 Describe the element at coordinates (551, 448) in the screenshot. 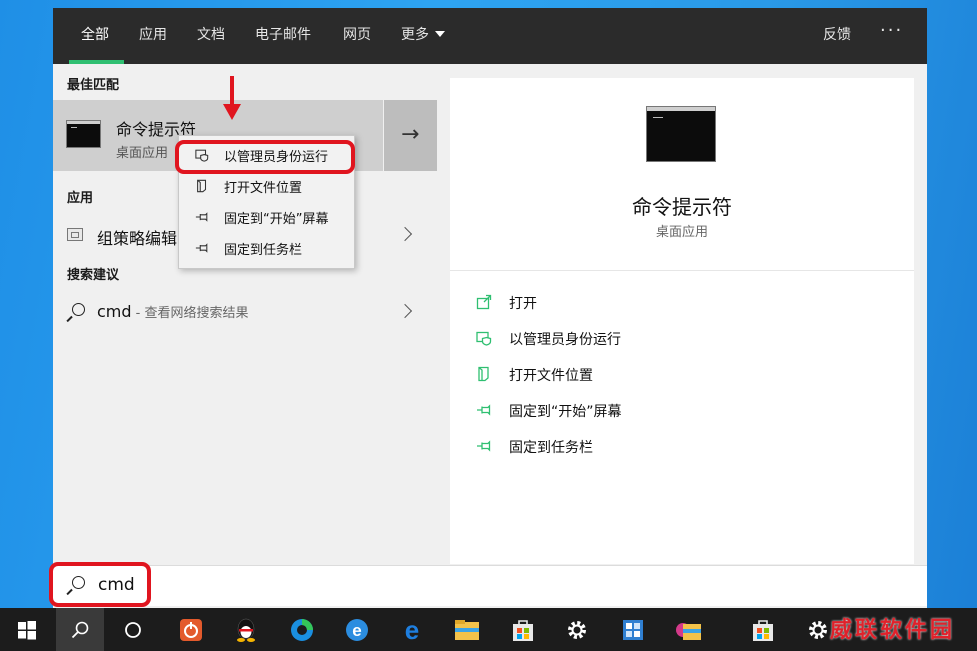

I see `action-pin-taskbar-label: 固定到任务栏` at that location.